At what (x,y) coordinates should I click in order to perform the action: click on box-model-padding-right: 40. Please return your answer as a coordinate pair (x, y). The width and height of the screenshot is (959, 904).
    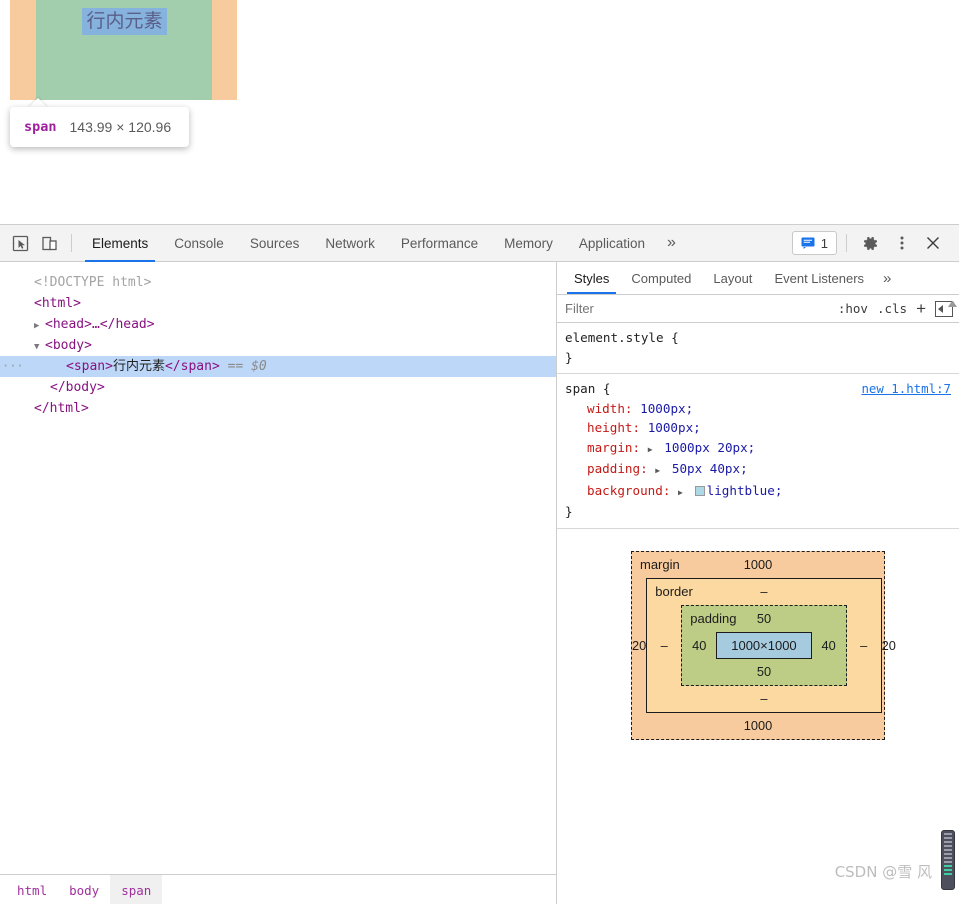
    Looking at the image, I should click on (829, 645).